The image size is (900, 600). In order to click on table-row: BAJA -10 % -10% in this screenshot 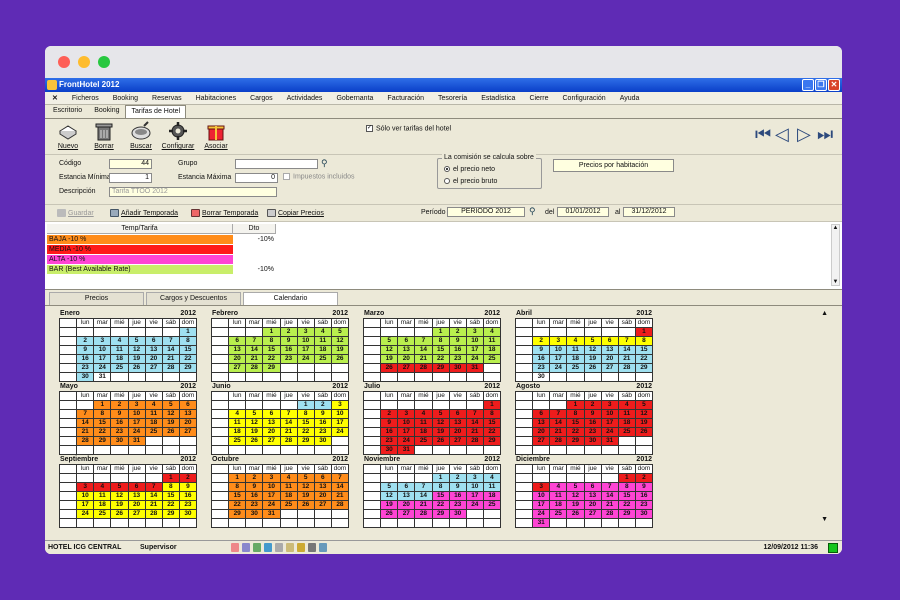, I will do `click(161, 239)`.